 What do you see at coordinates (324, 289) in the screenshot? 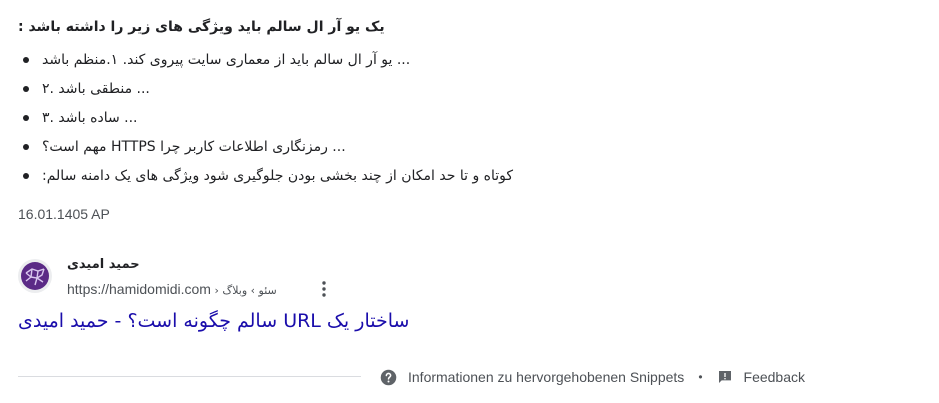
I see `three-dot-menu-icon` at bounding box center [324, 289].